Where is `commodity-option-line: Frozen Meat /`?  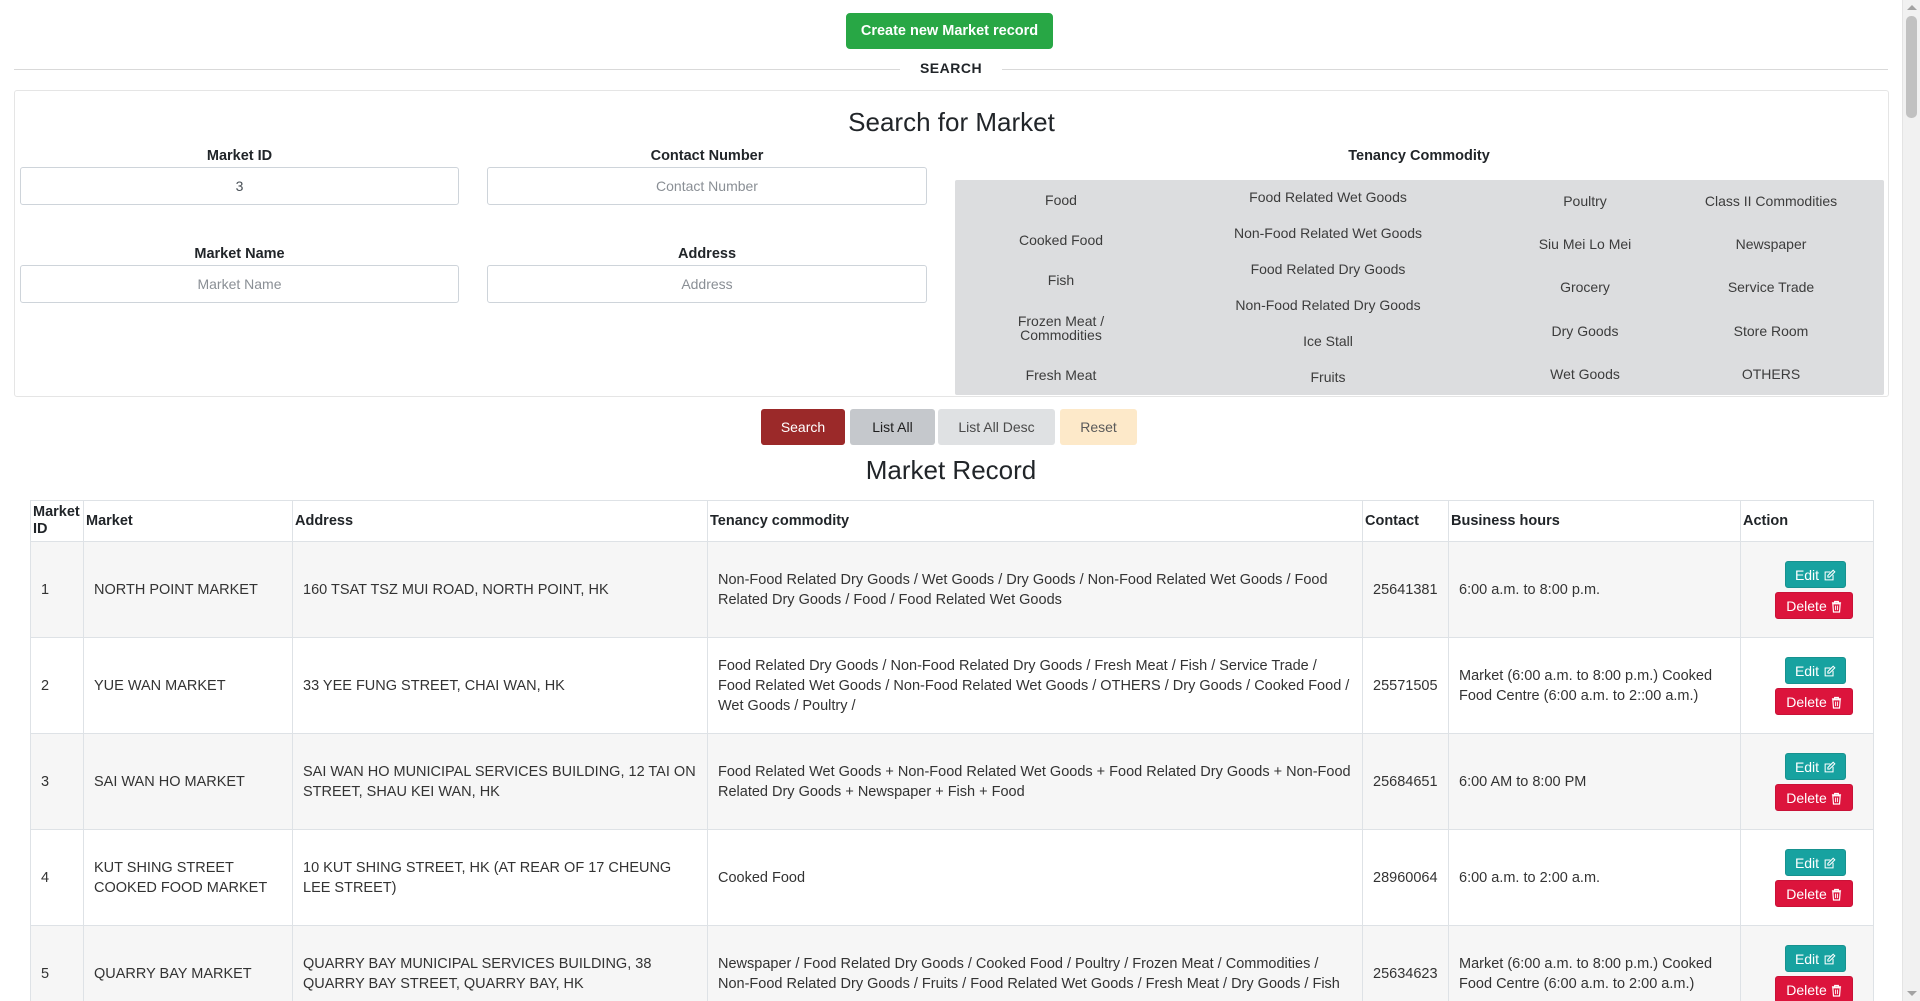 commodity-option-line: Frozen Meat / is located at coordinates (1061, 321).